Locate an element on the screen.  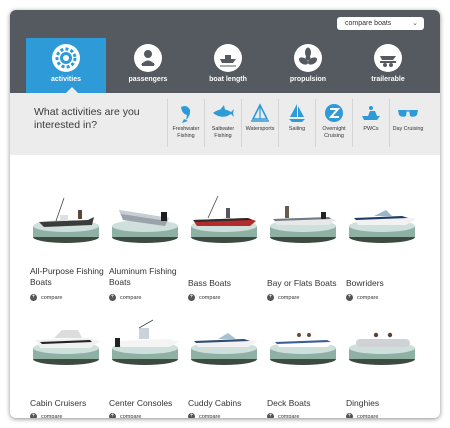
activity-sailing: Sailing is located at coordinates (296, 123).